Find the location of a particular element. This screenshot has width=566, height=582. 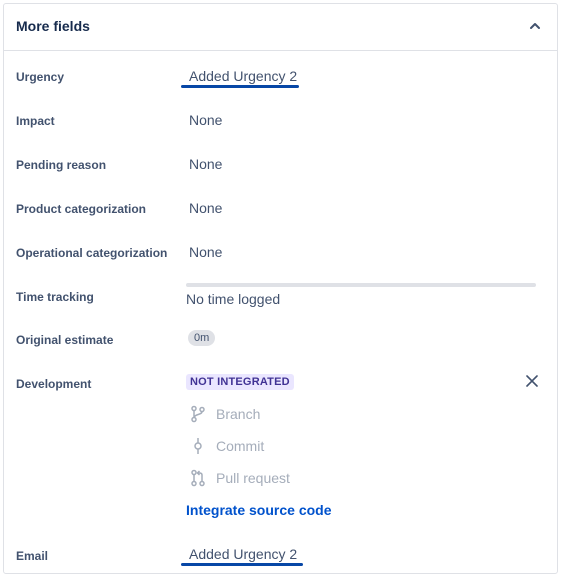

impact-label: Impact is located at coordinates (35, 121).